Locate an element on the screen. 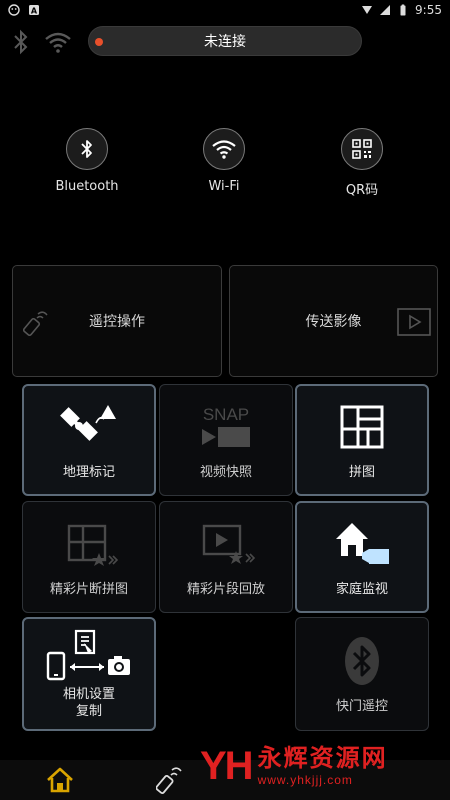 The width and height of the screenshot is (450, 800). wifi-status-icon is located at coordinates (58, 42).